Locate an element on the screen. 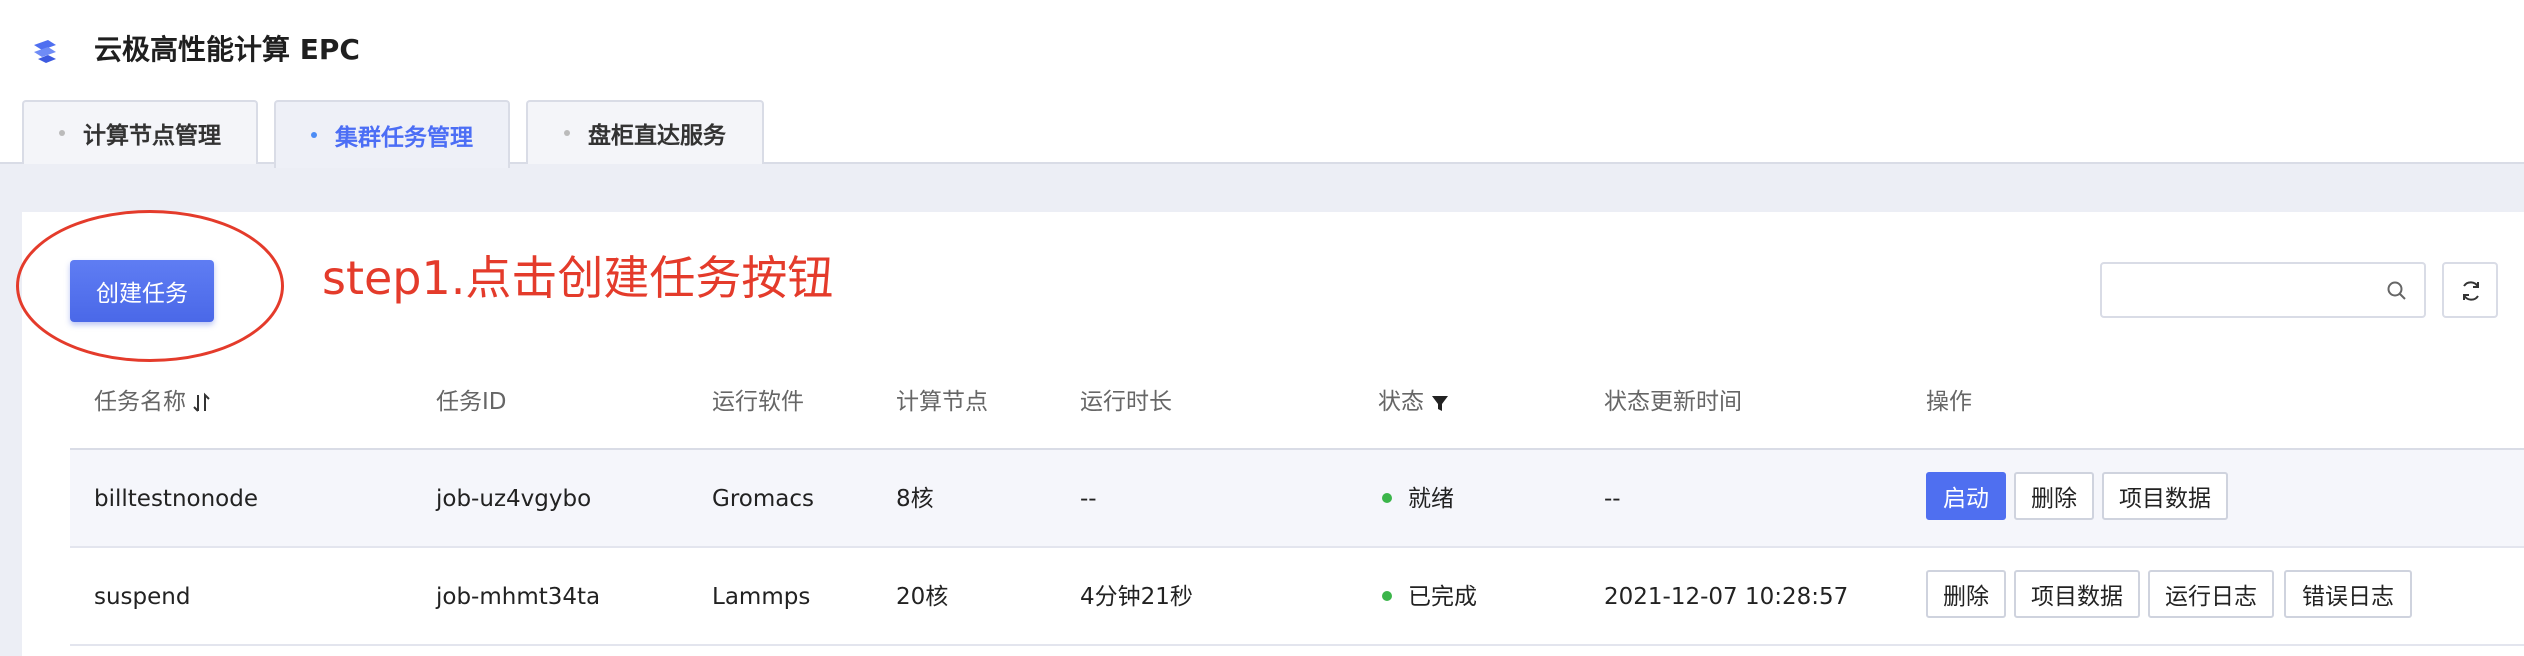 The width and height of the screenshot is (2524, 656). header-label: 任务名称 is located at coordinates (140, 402).